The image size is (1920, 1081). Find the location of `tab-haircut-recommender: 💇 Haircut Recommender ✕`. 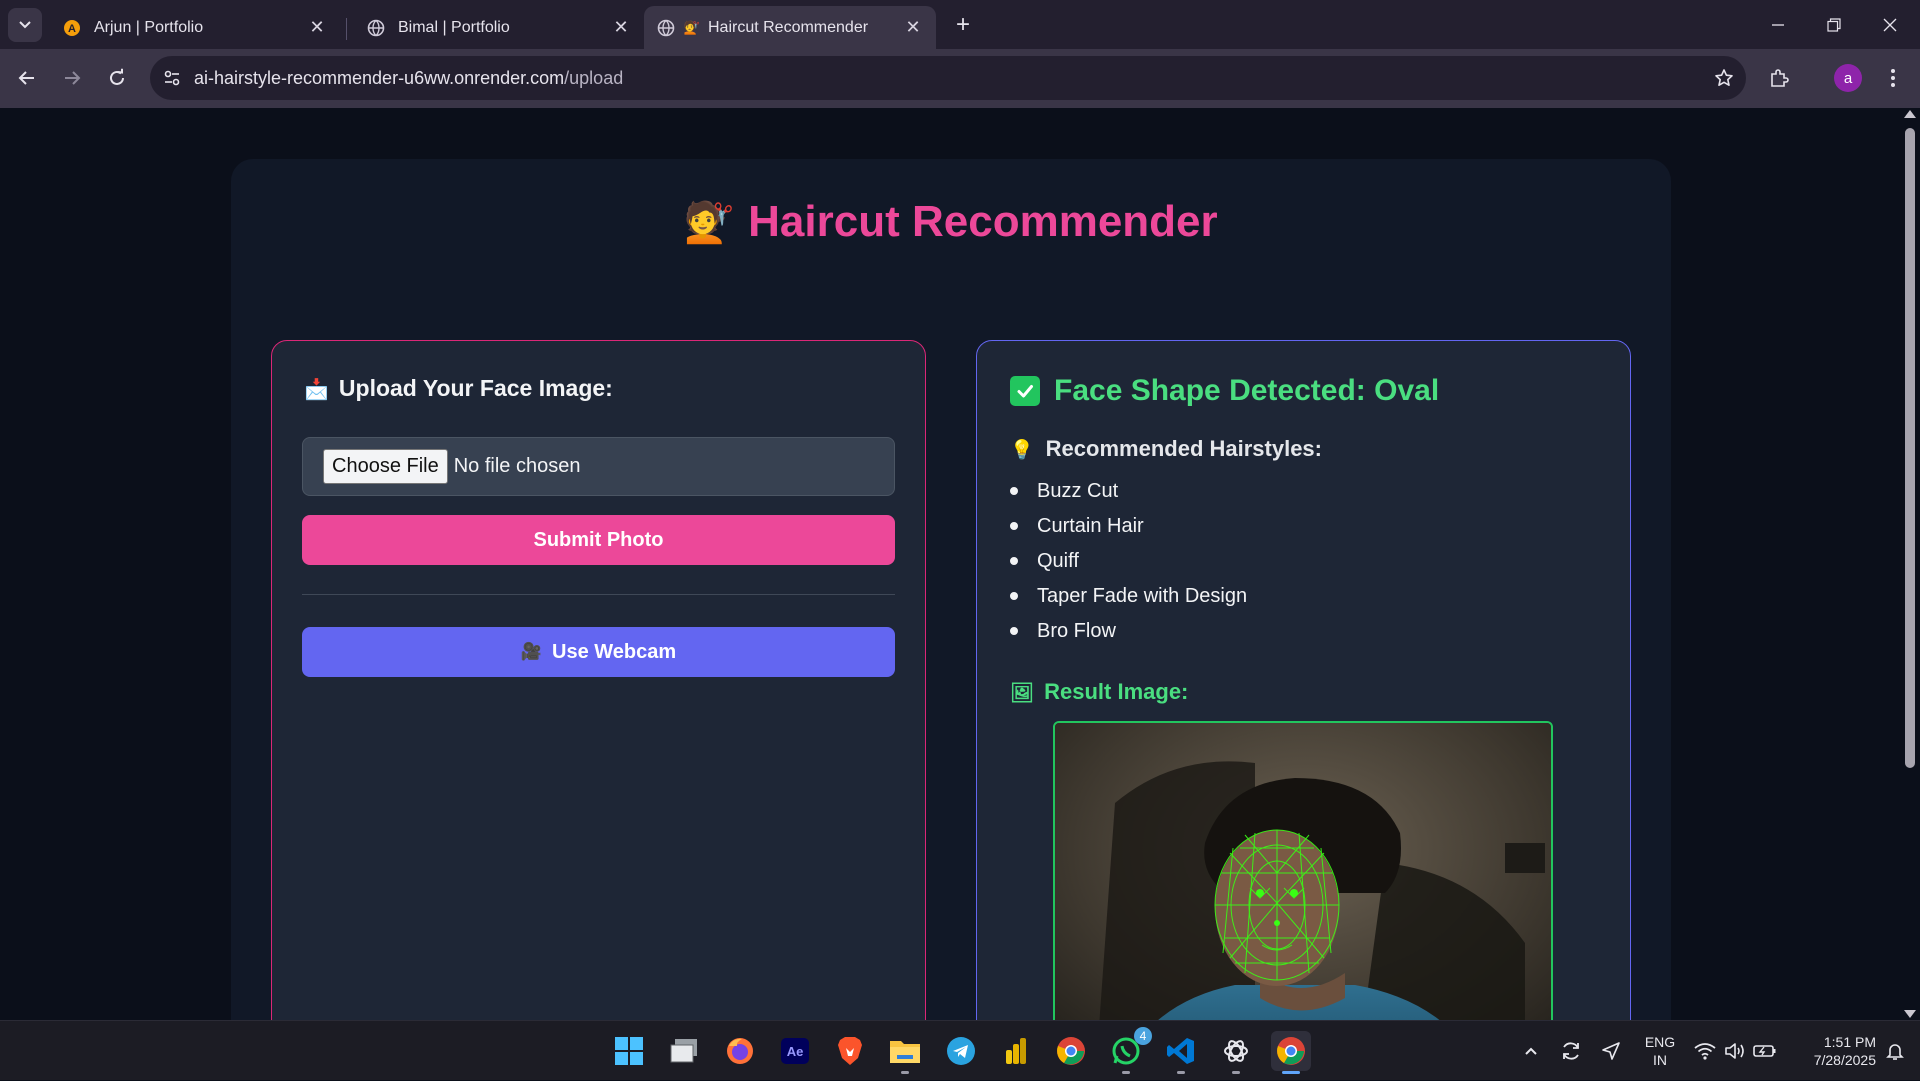

tab-haircut-recommender: 💇 Haircut Recommender ✕ is located at coordinates (790, 27).